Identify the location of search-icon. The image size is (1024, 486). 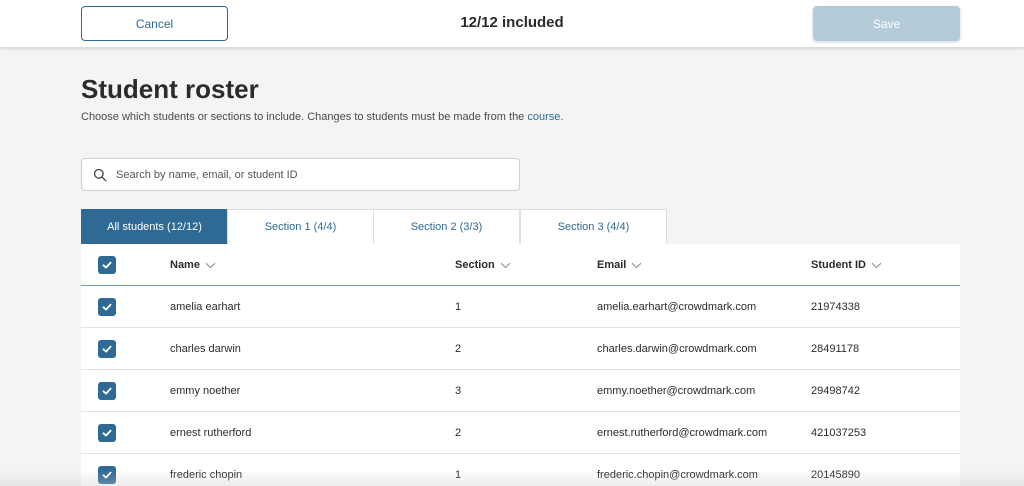
(100, 175).